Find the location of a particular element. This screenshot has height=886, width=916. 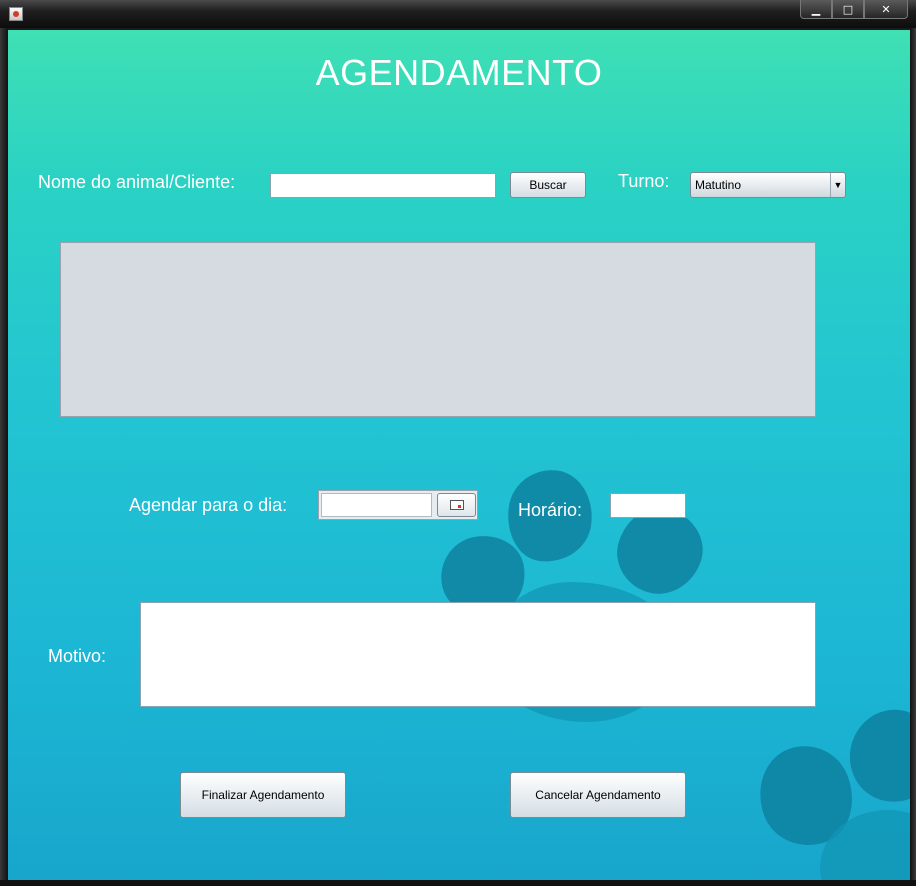

chevron-down-icon: ▼ is located at coordinates (837, 185).